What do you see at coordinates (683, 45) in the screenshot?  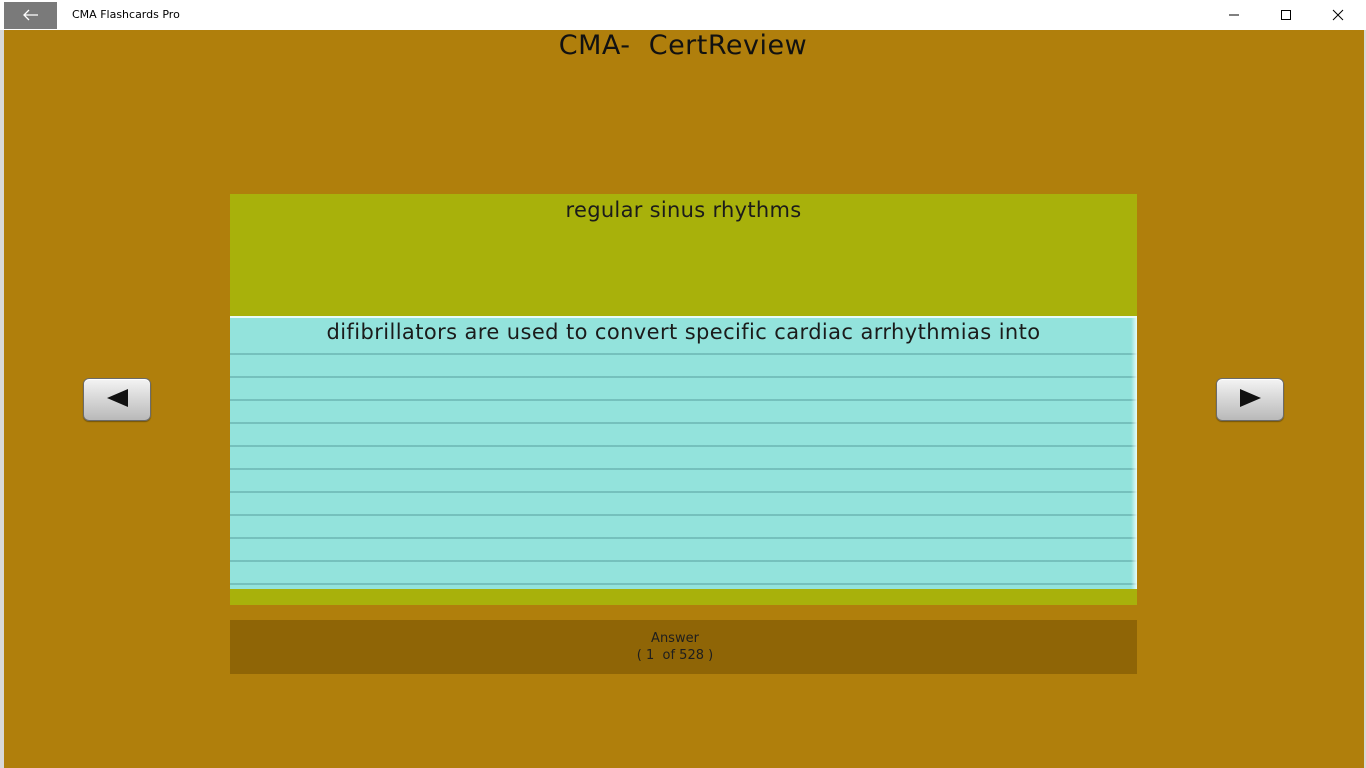 I see `page-title: CMA- CertReview` at bounding box center [683, 45].